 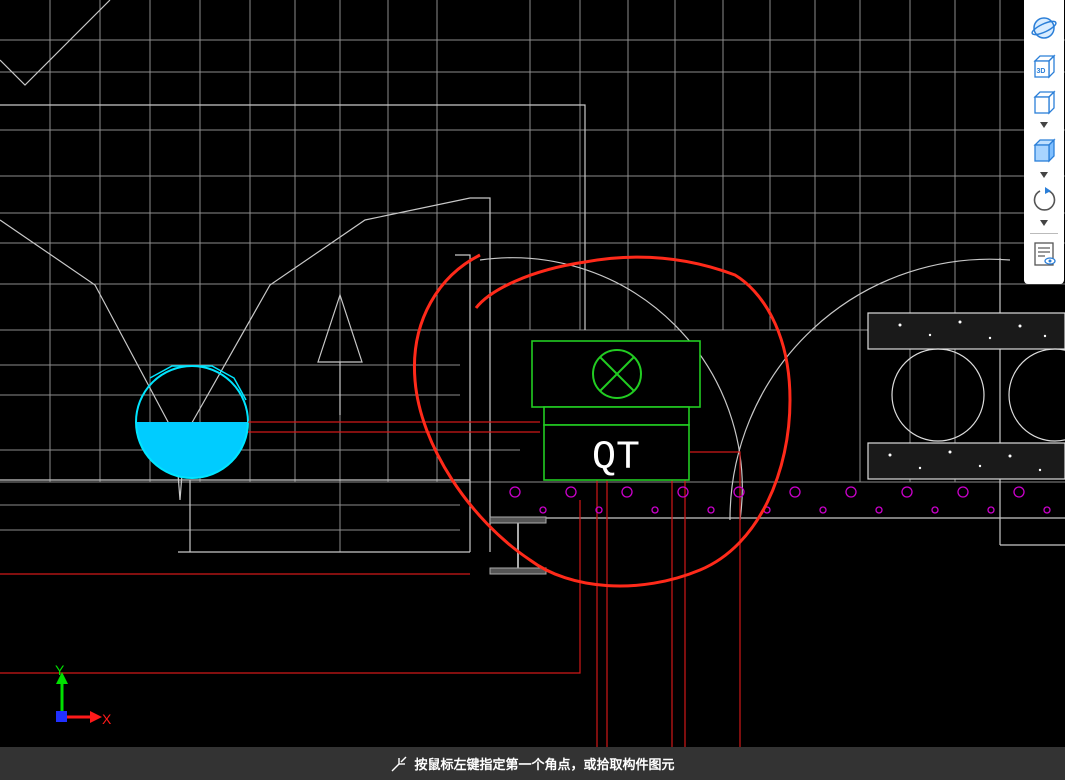 I want to click on status-message: 按鼠标左键指定第一个角点，或拾取构件图元, so click(x=544, y=765).